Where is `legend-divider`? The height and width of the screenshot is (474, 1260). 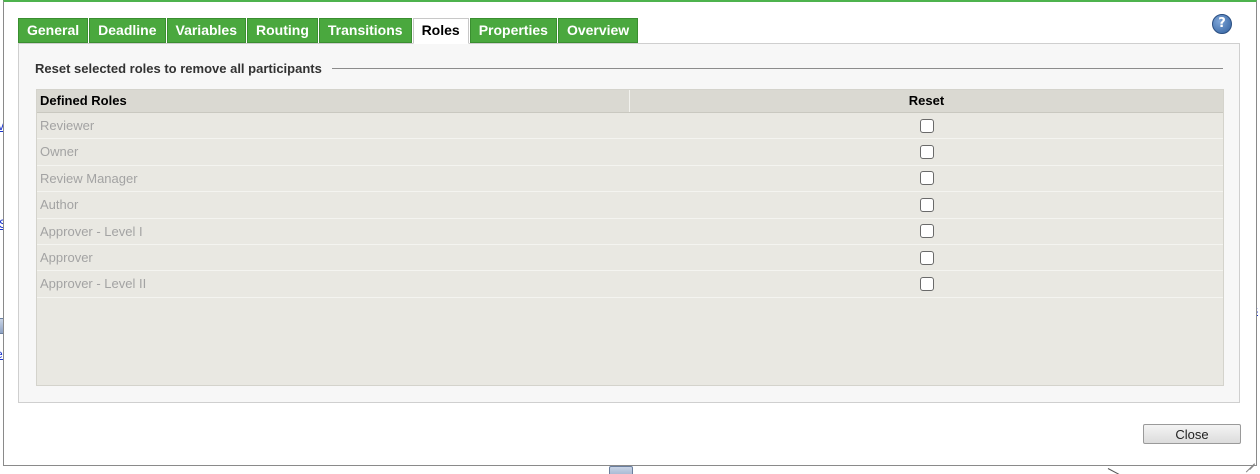 legend-divider is located at coordinates (777, 68).